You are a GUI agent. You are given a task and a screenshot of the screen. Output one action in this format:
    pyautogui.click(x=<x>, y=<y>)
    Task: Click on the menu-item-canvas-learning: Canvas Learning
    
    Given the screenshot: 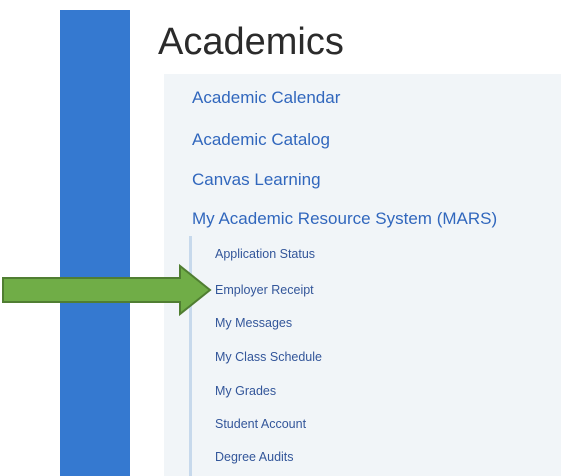 What is the action you would take?
    pyautogui.click(x=256, y=180)
    